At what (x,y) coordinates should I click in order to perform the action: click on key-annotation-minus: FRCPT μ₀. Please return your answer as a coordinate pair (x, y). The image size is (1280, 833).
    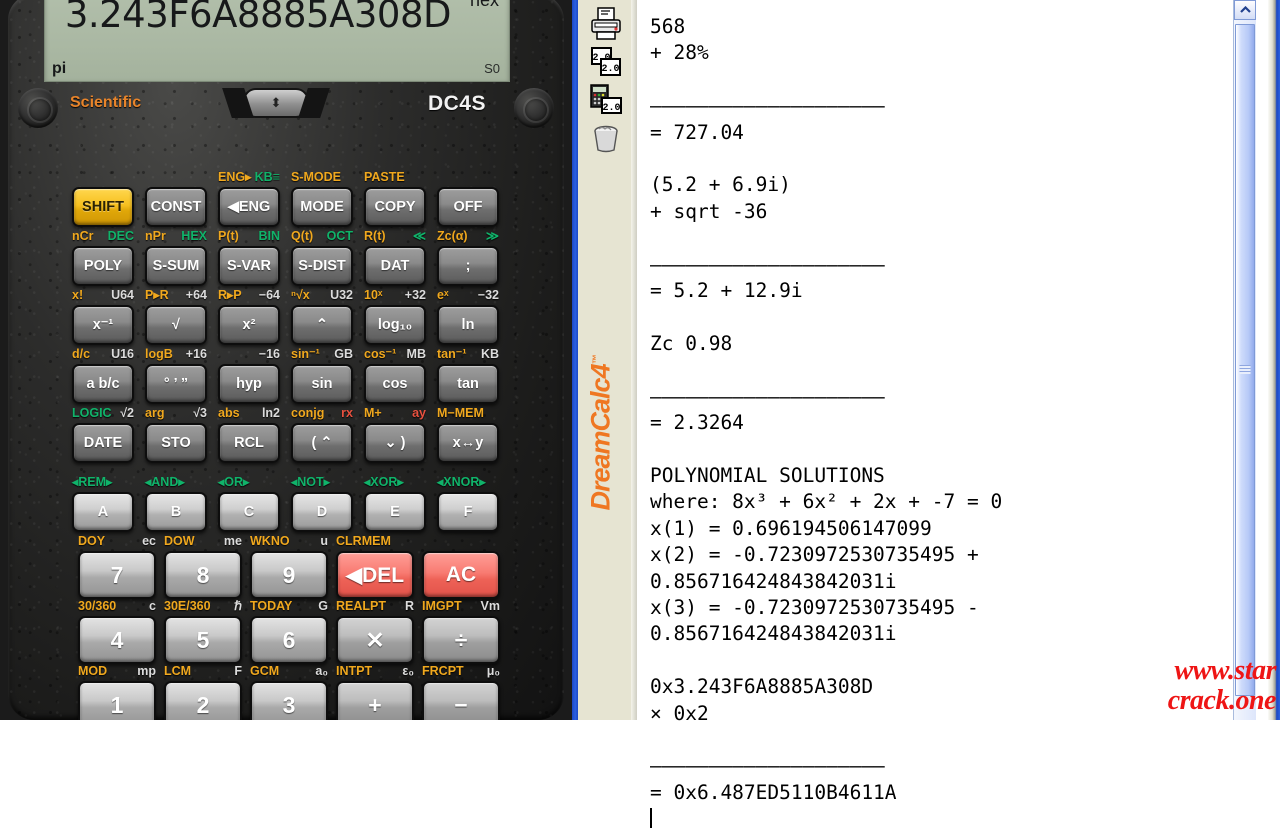
    Looking at the image, I should click on (461, 671).